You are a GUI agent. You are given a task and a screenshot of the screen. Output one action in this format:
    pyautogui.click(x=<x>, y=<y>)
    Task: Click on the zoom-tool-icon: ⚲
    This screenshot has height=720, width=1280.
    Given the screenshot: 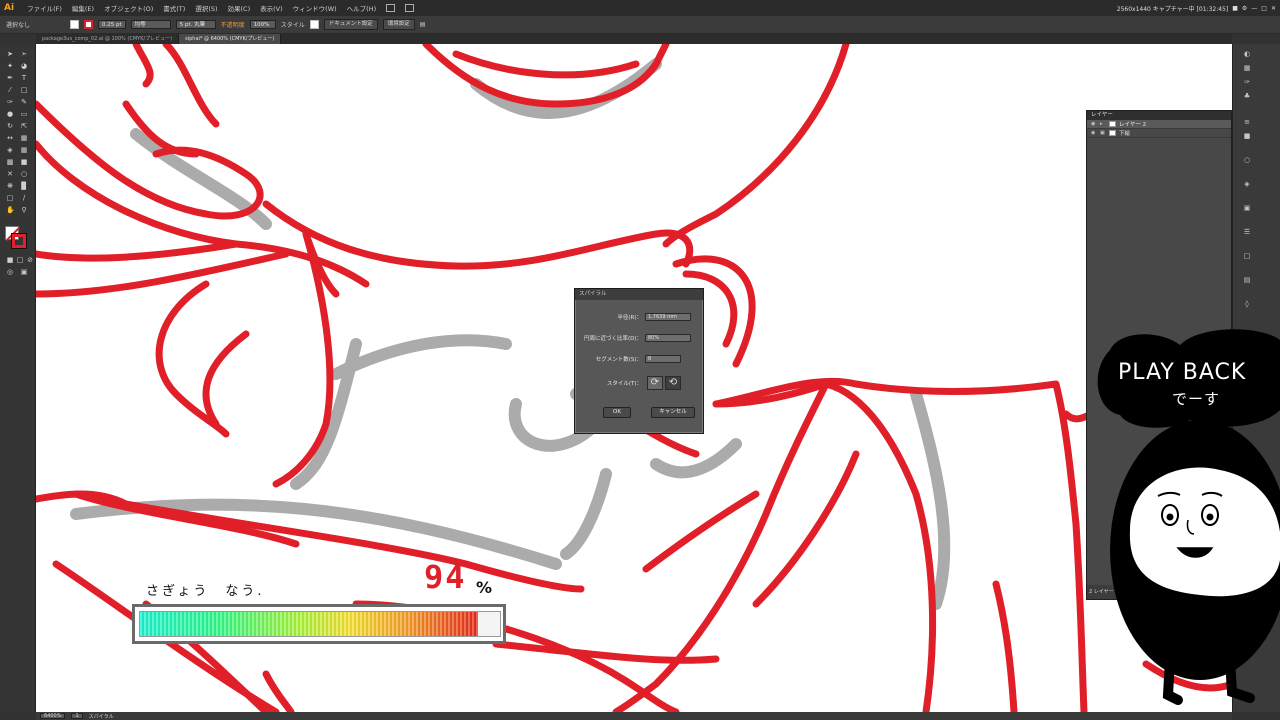 What is the action you would take?
    pyautogui.click(x=24, y=210)
    